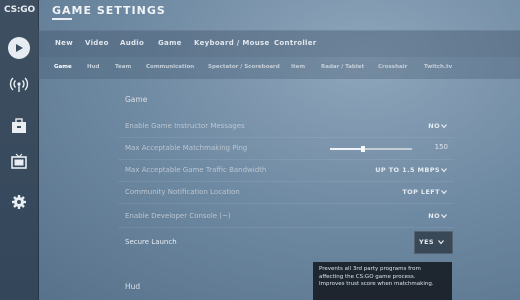 The height and width of the screenshot is (300, 520). Describe the element at coordinates (62, 19) in the screenshot. I see `active-subtab-indicator` at that location.